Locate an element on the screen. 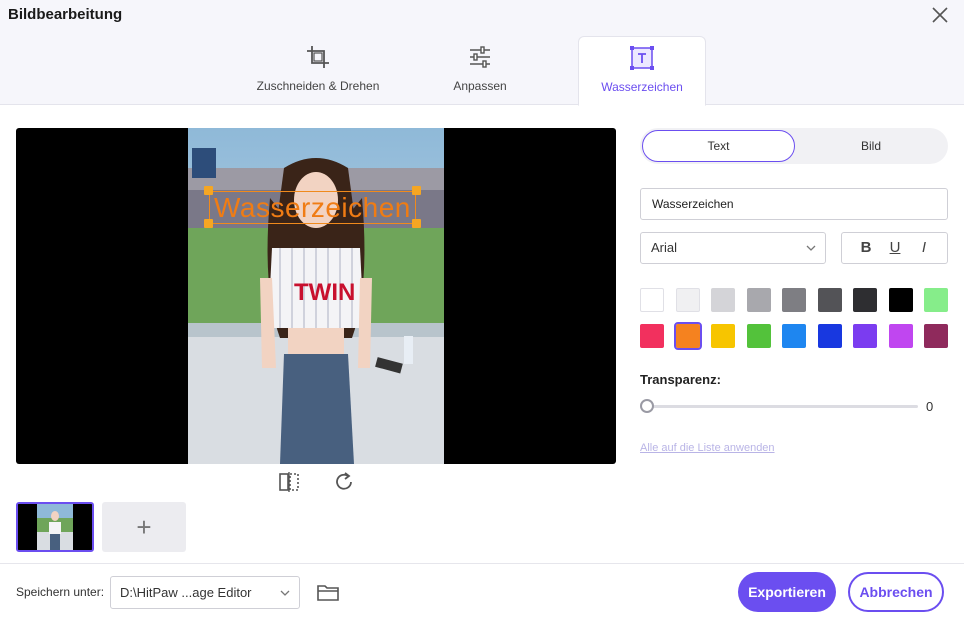  text-style-group: B U I is located at coordinates (894, 248).